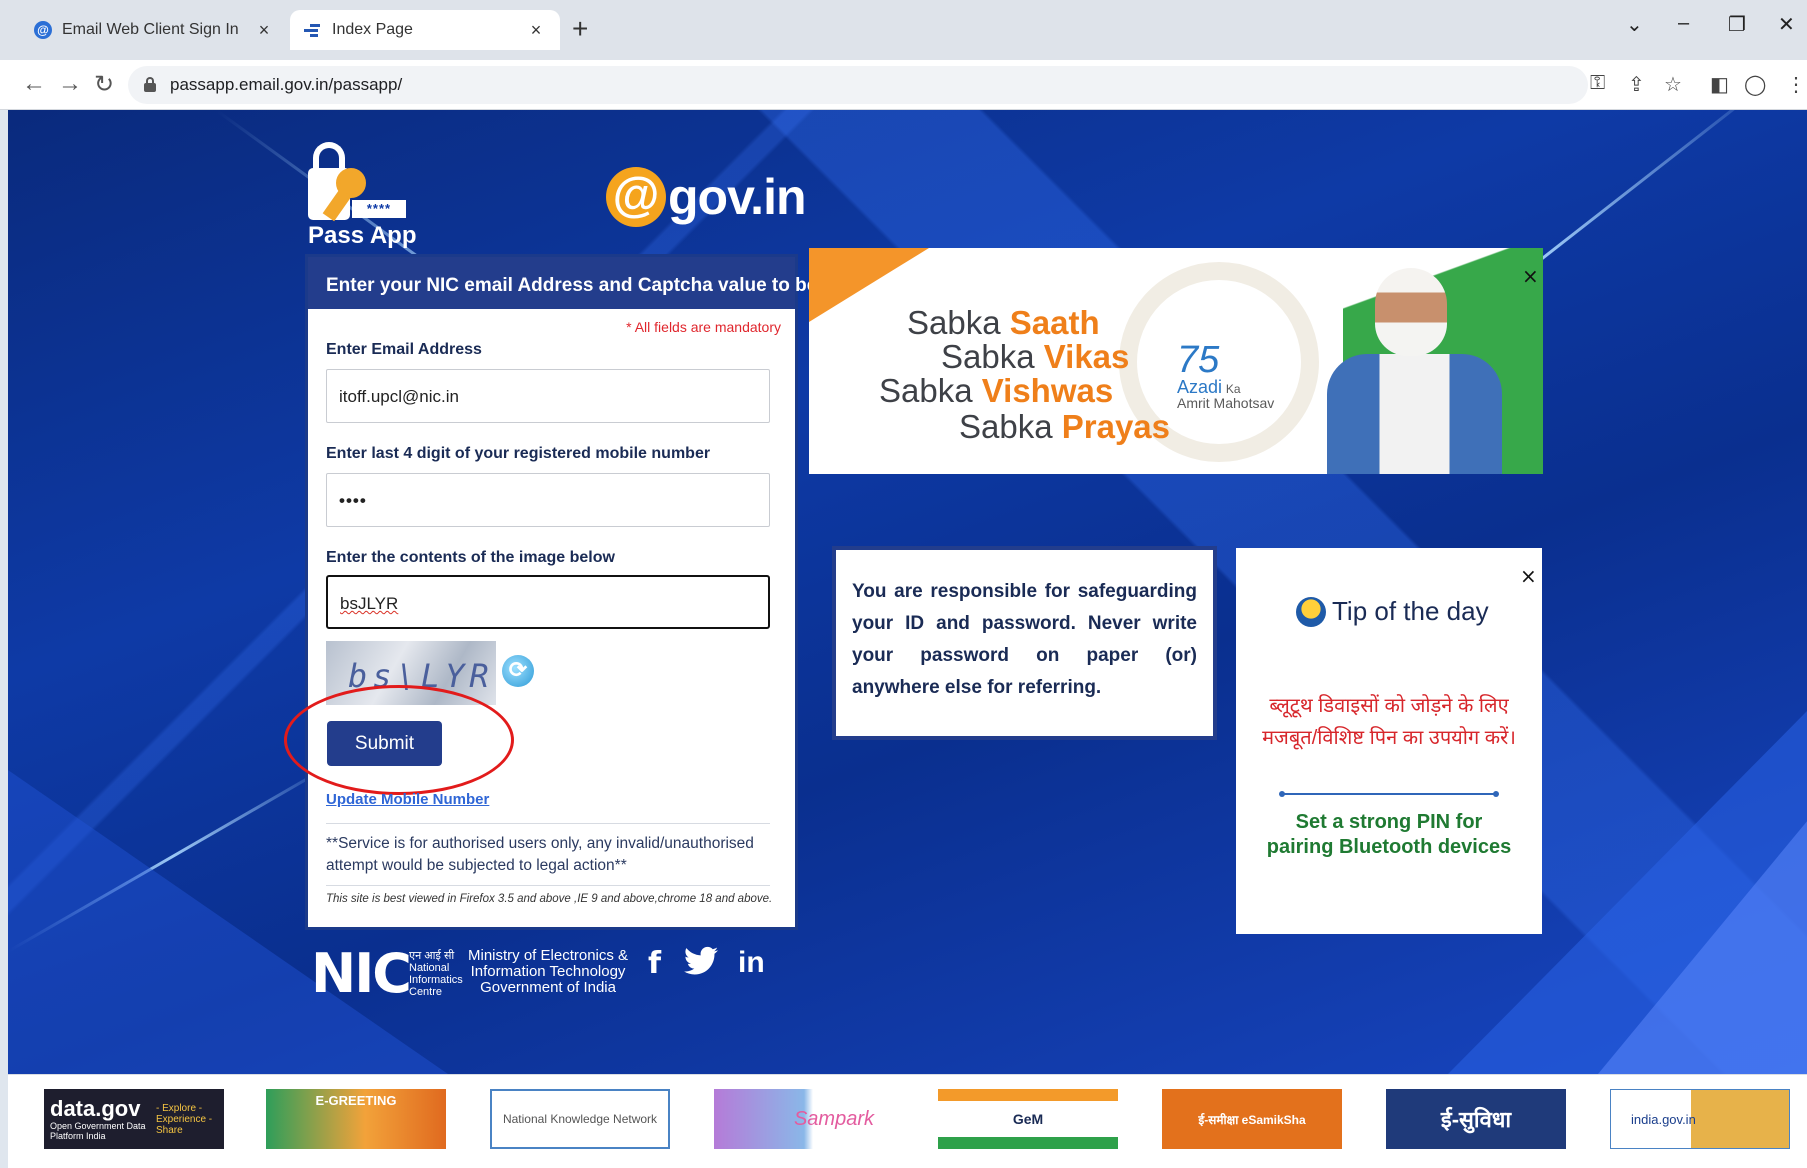  What do you see at coordinates (1414, 371) in the screenshot?
I see `portrait-image` at bounding box center [1414, 371].